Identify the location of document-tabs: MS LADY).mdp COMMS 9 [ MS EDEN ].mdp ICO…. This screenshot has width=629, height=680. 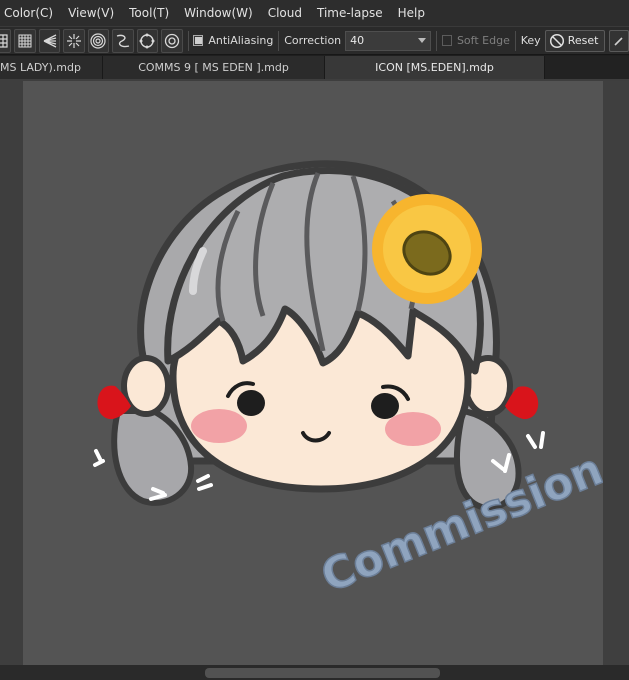
(314, 67).